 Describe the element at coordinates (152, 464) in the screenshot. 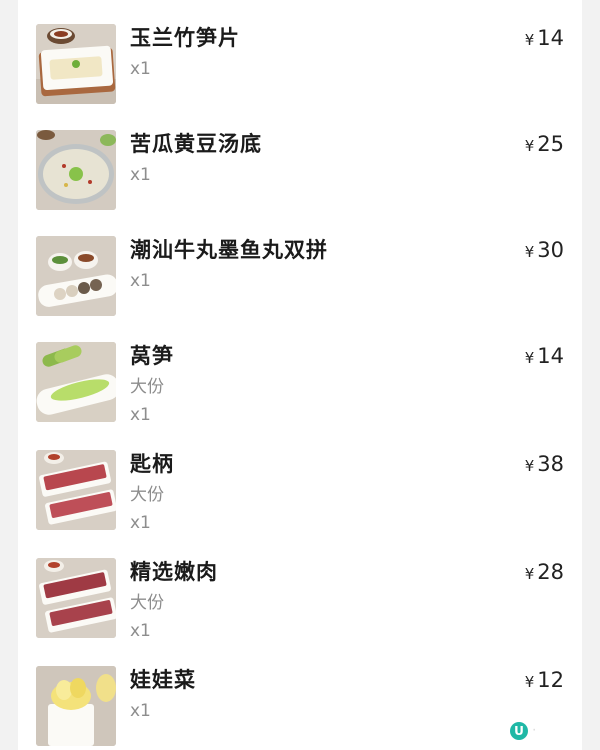

I see `item-name: 匙柄` at that location.